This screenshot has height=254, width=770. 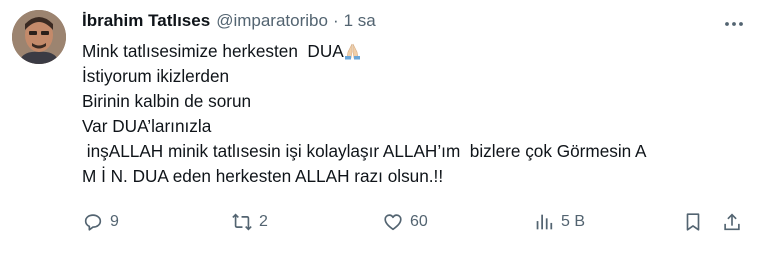 I want to click on views-count: 5 B, so click(x=573, y=221).